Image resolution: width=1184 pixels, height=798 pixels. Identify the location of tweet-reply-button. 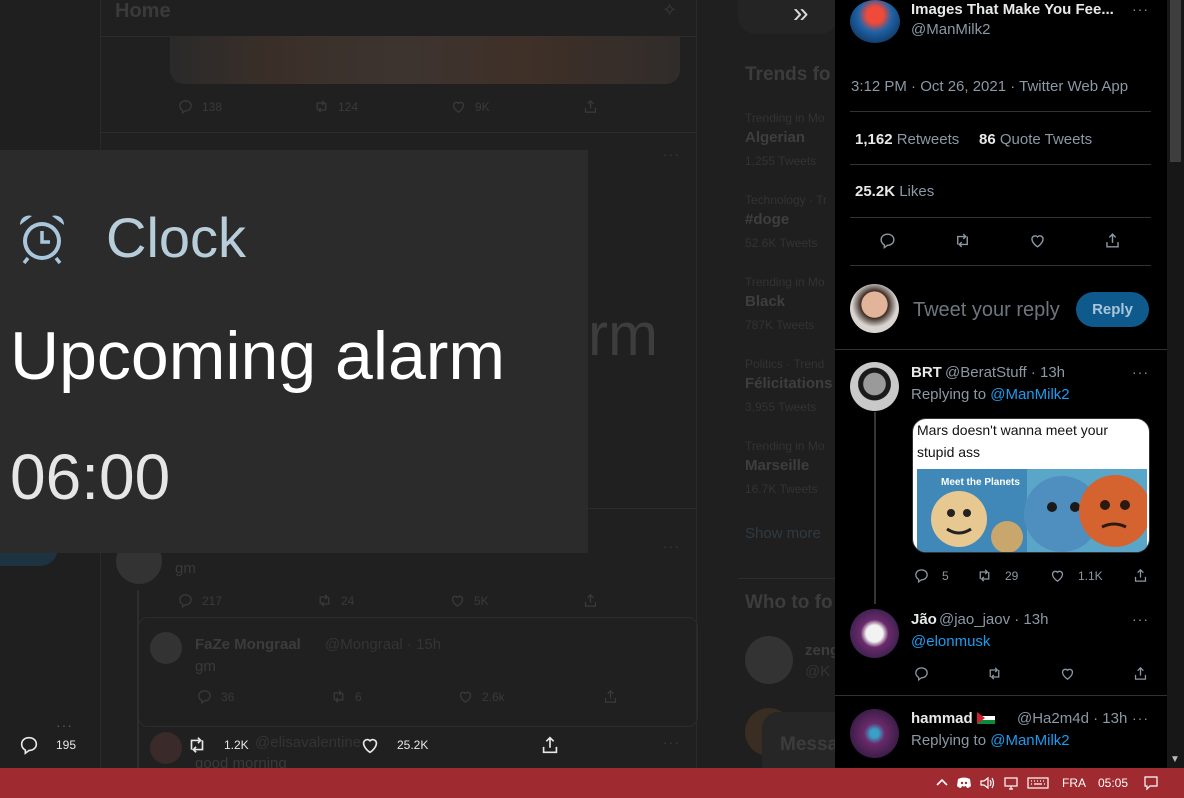
(887, 240).